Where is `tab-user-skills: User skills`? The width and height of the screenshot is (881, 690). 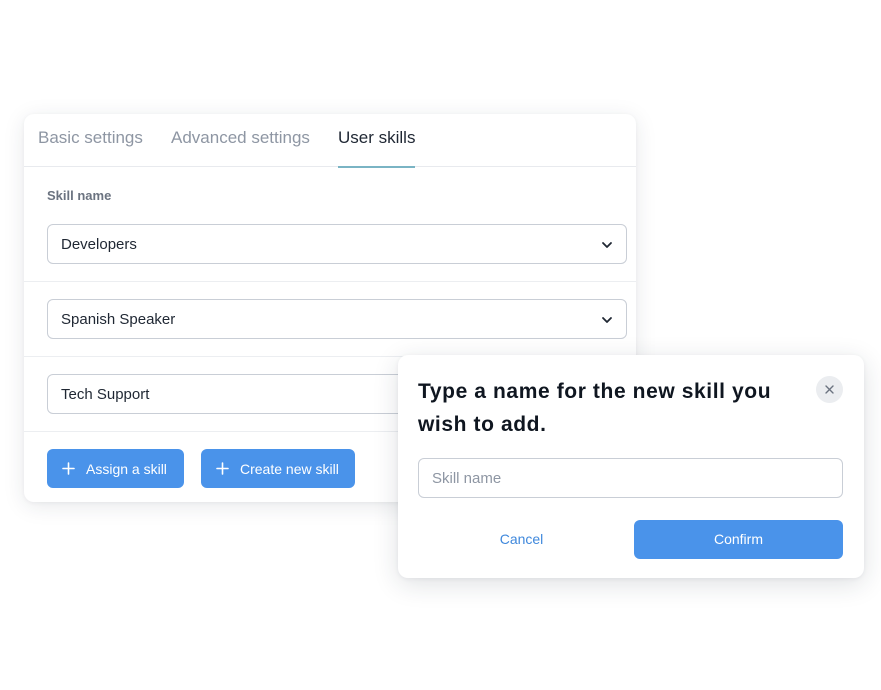
tab-user-skills: User skills is located at coordinates (377, 148).